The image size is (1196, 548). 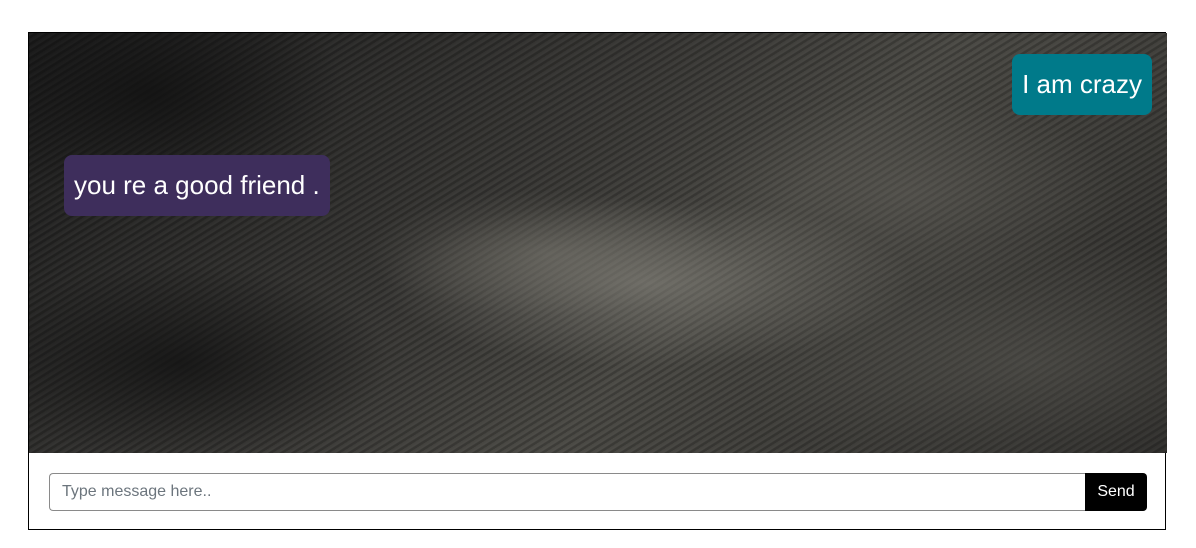 What do you see at coordinates (1082, 84) in the screenshot?
I see `sent-message-bubble: I am crazy` at bounding box center [1082, 84].